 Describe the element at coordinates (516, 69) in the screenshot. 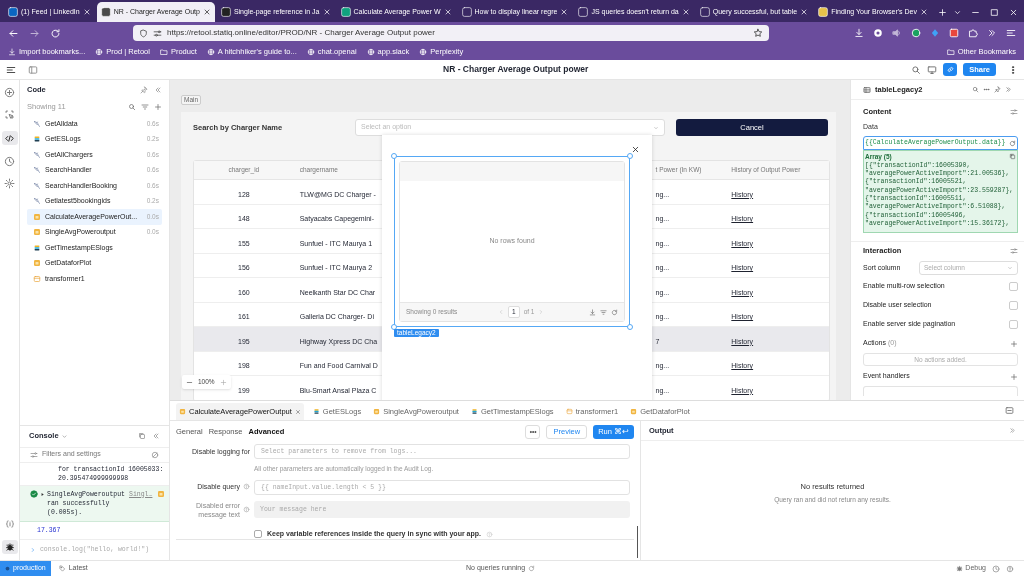

I see `app-title: NR - Charger Average Output power` at that location.